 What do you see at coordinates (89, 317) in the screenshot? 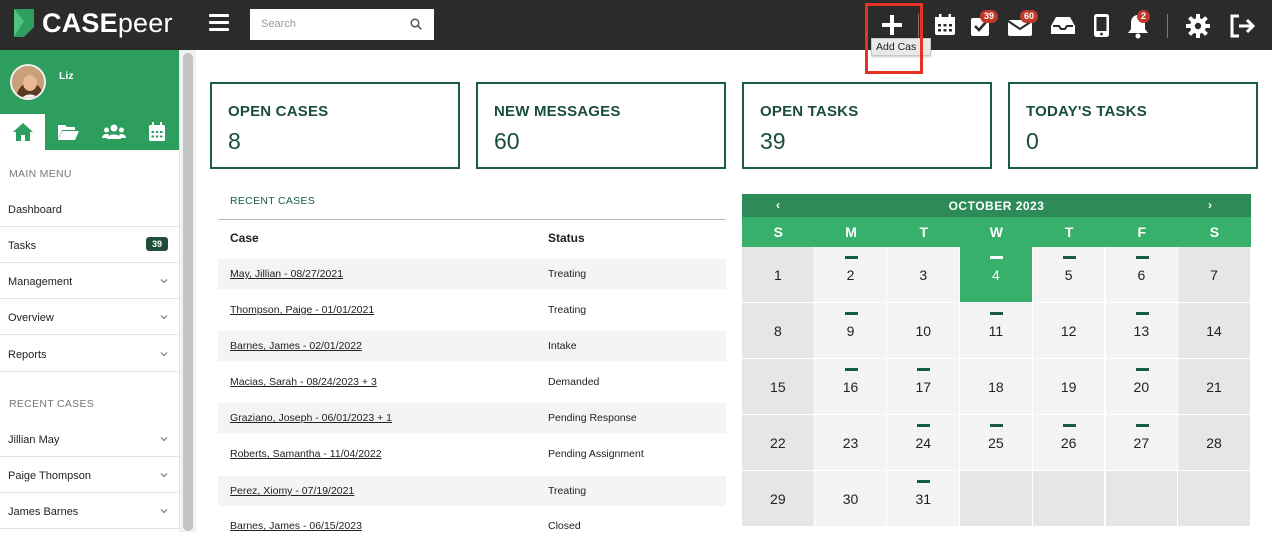
I see `sidebar-item-overview: Overview` at bounding box center [89, 317].